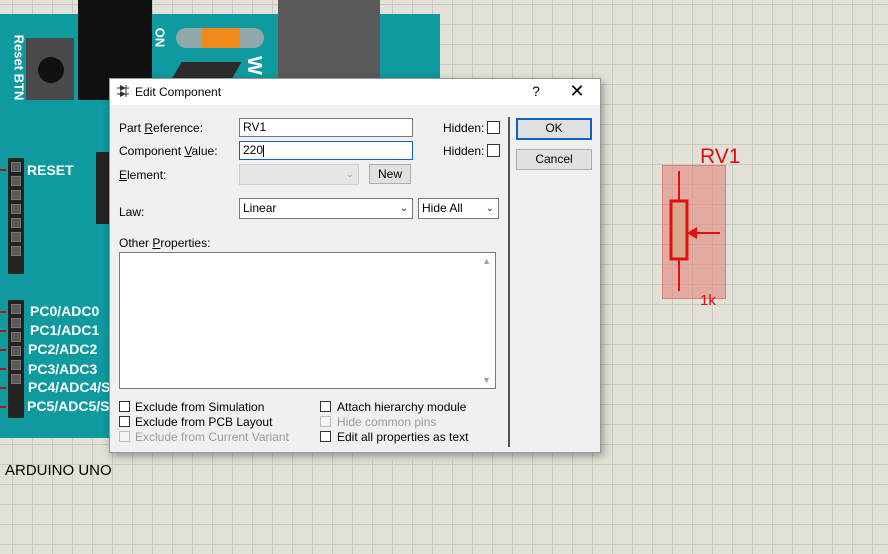 The image size is (888, 554). What do you see at coordinates (132, 212) in the screenshot?
I see `law-label: Law:` at bounding box center [132, 212].